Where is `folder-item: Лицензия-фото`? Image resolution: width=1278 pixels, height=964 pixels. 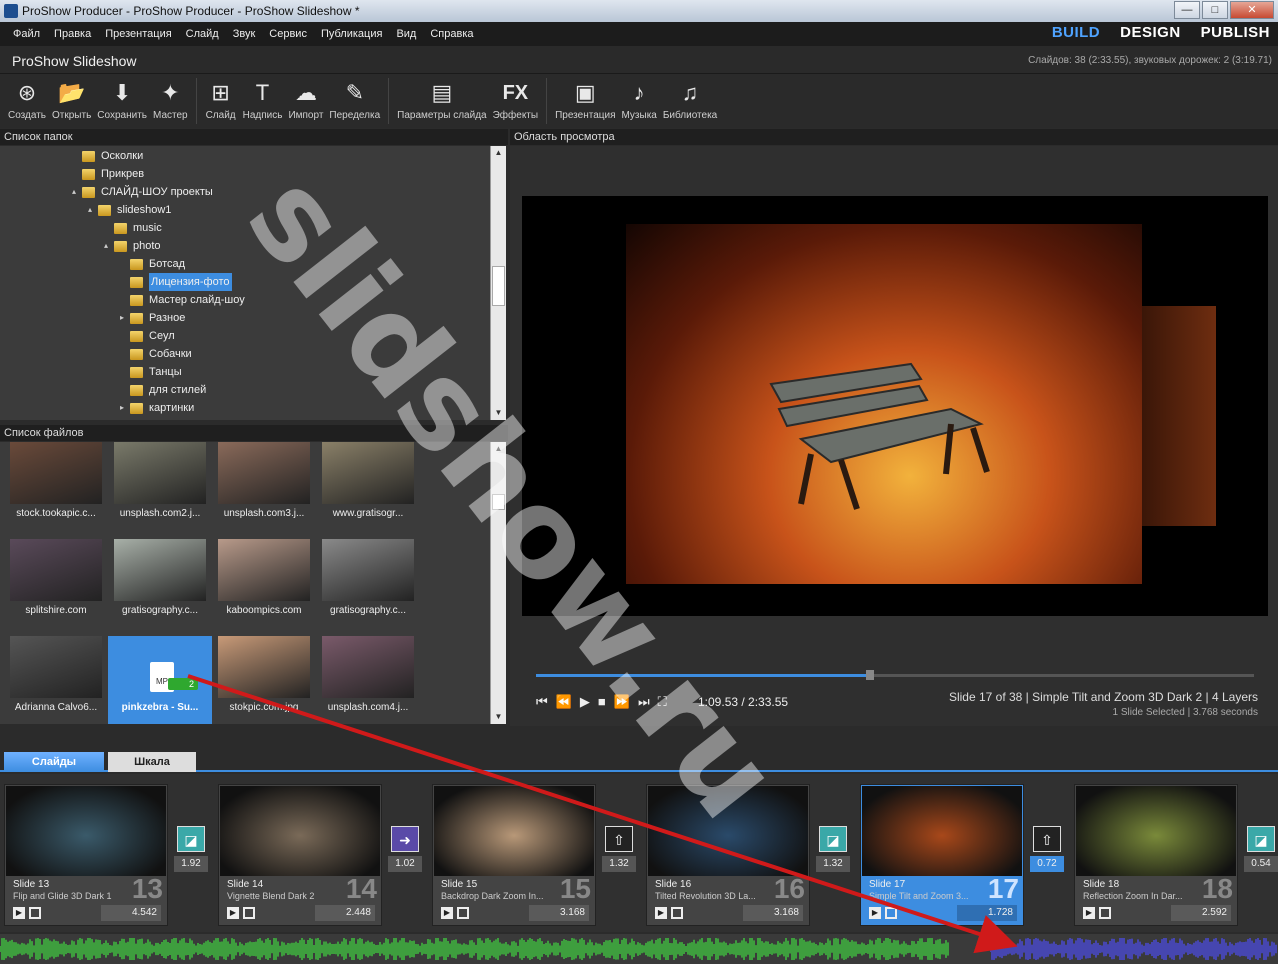
folder-item: Лицензия-фото is located at coordinates (176, 282).